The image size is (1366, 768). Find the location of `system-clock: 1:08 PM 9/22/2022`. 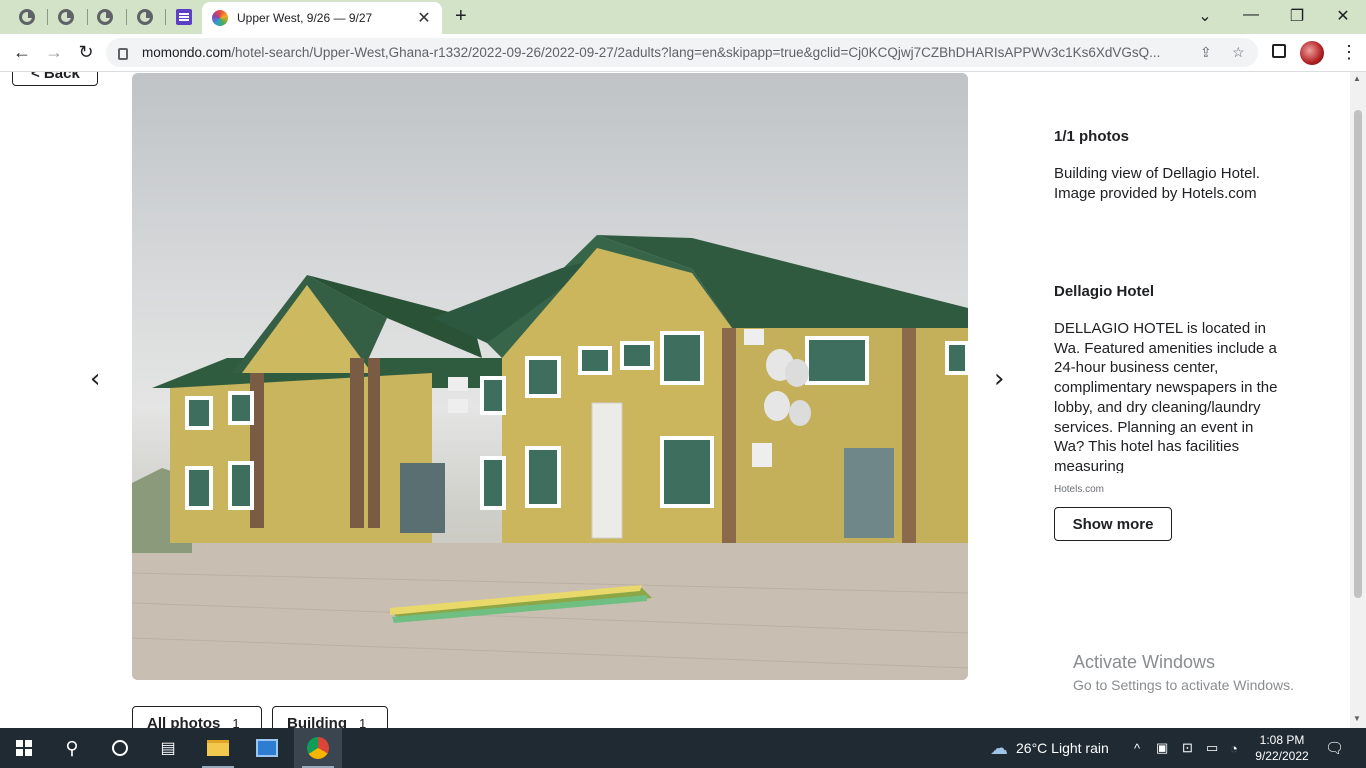

system-clock: 1:08 PM 9/22/2022 is located at coordinates (1282, 748).